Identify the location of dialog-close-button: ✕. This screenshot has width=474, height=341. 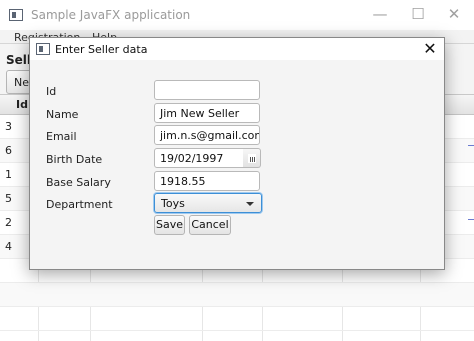
(430, 49).